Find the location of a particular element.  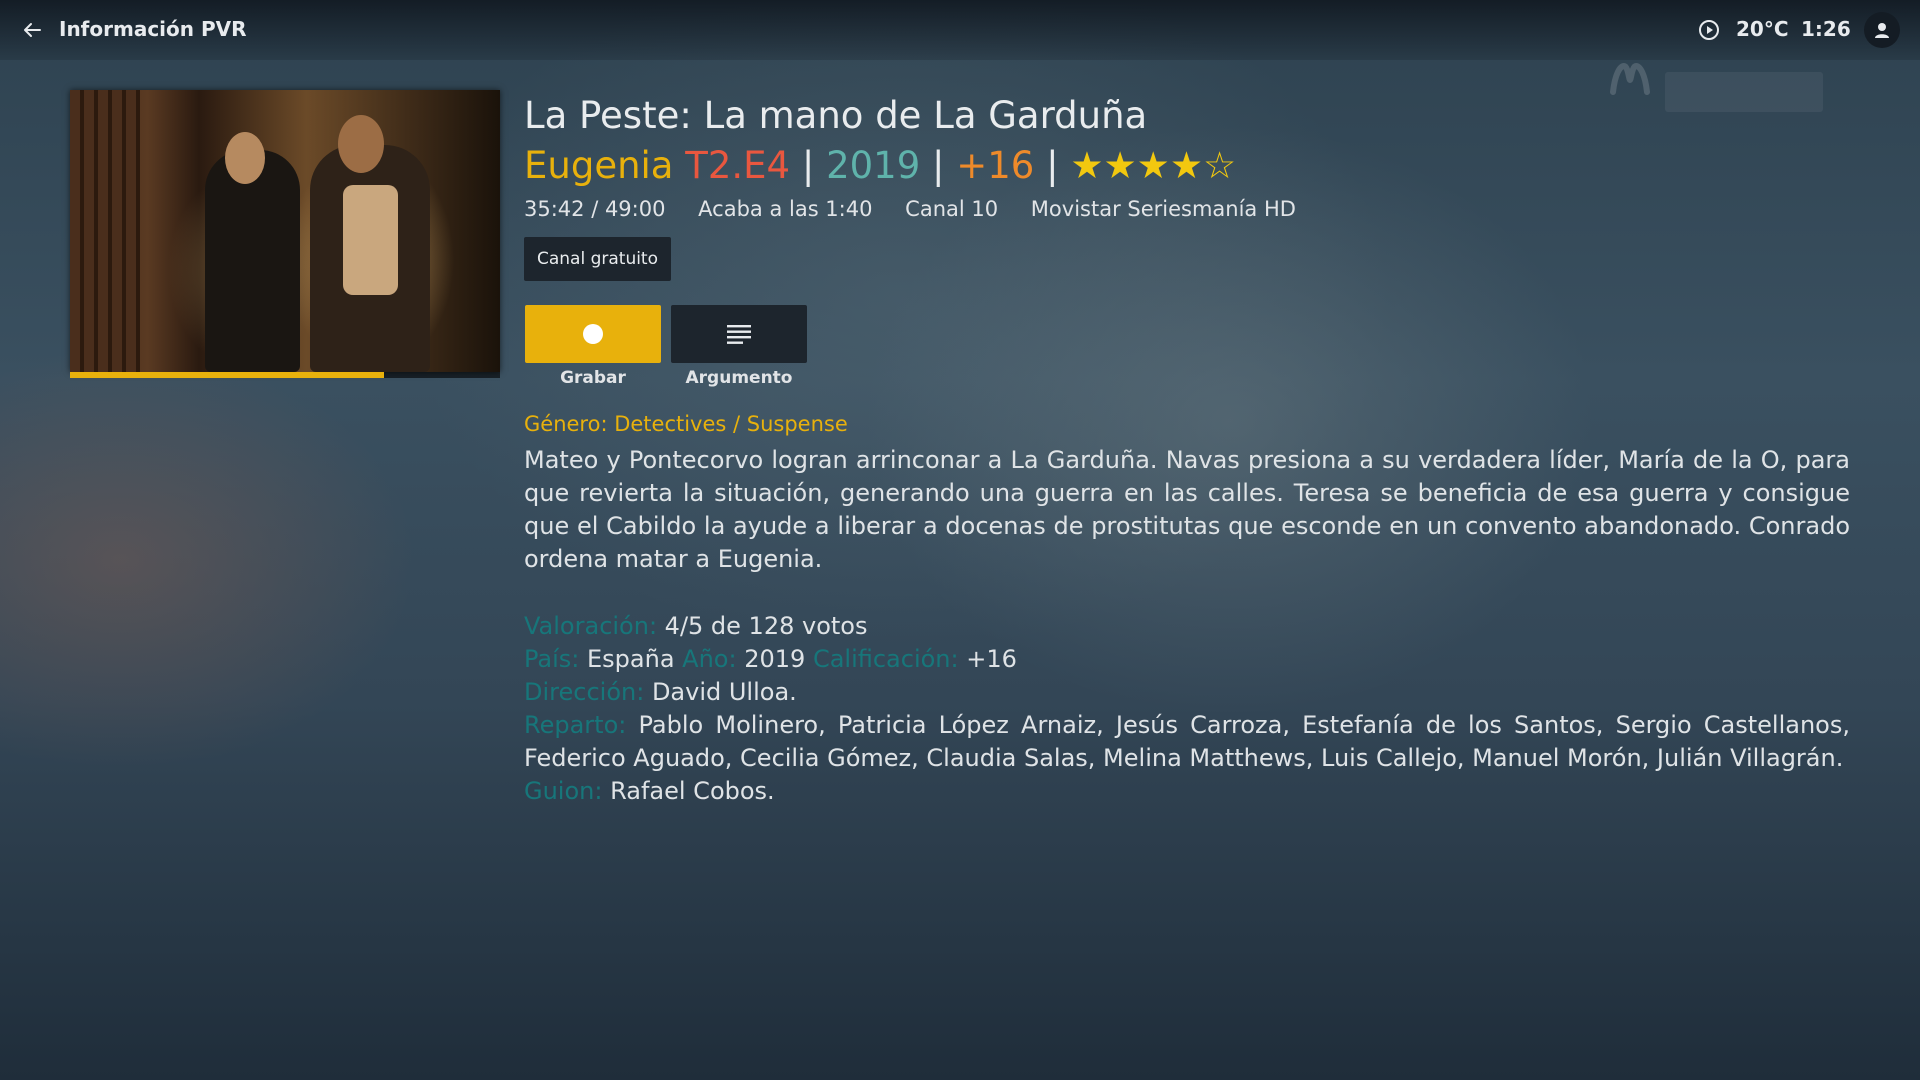

year-value: 2019 is located at coordinates (775, 659).